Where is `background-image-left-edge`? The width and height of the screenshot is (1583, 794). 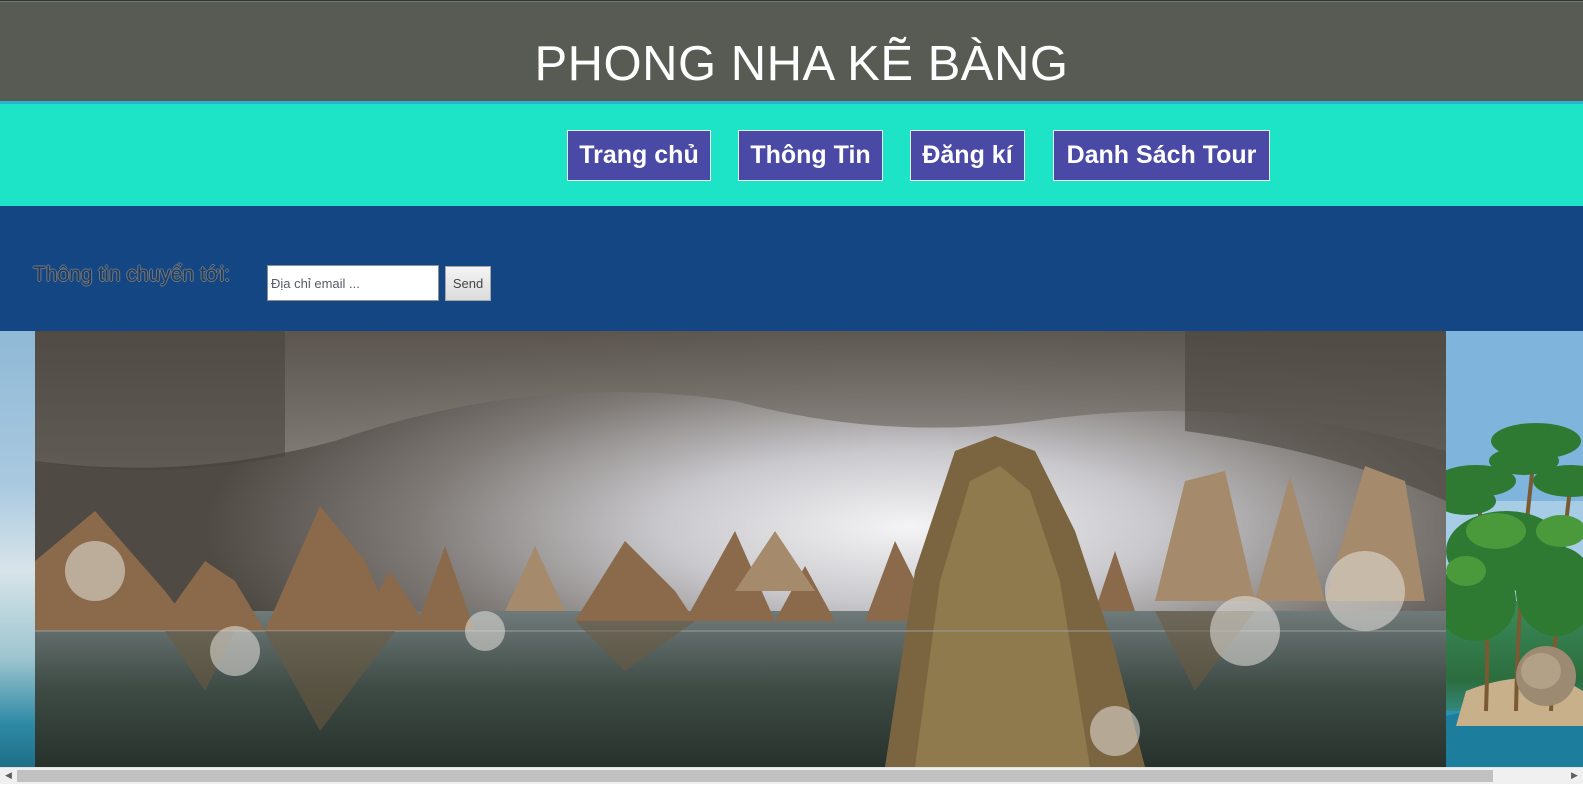
background-image-left-edge is located at coordinates (17, 549).